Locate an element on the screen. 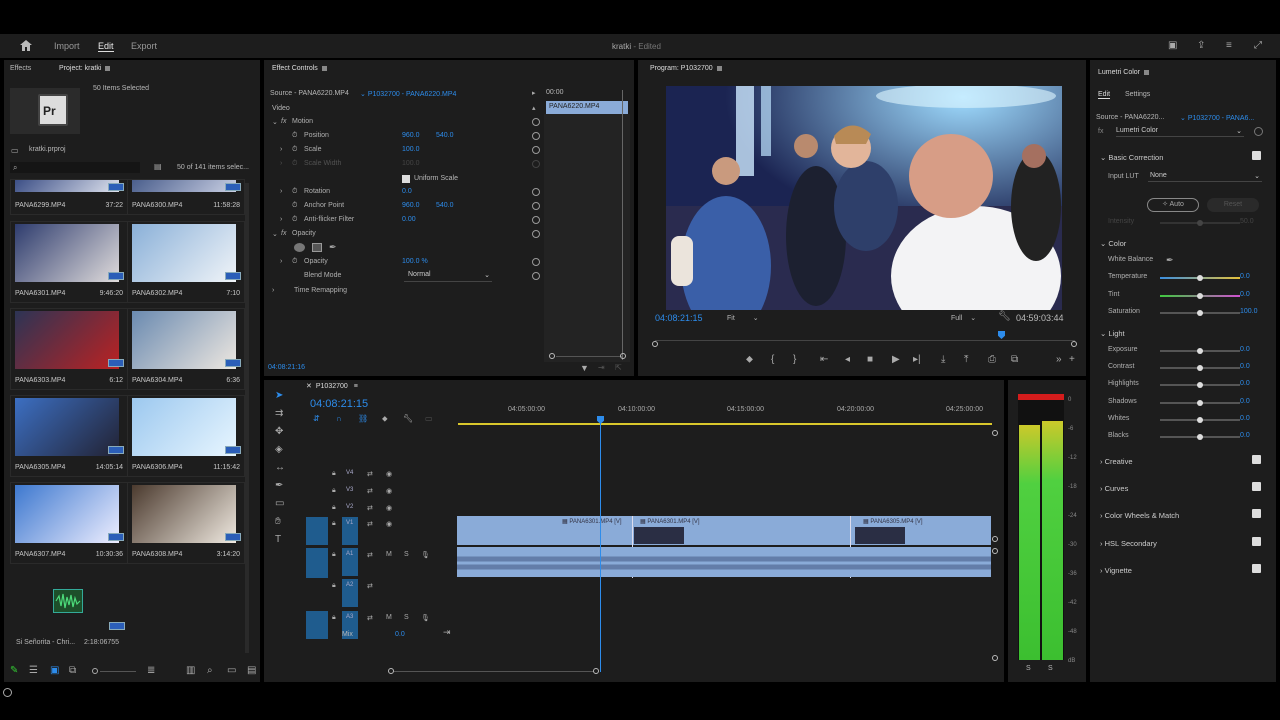 The width and height of the screenshot is (1280, 720). uniform-scale-checkbox is located at coordinates (406, 179).